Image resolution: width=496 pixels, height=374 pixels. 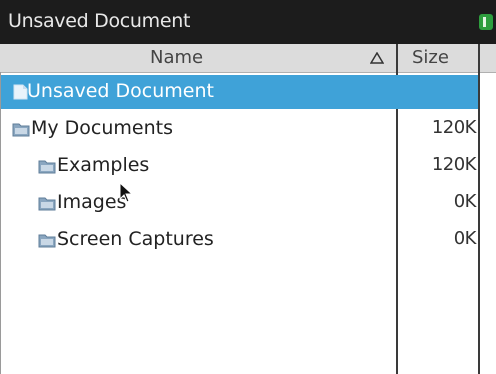 What do you see at coordinates (239, 129) in the screenshot?
I see `file-row-my-documents: My Documents 120K` at bounding box center [239, 129].